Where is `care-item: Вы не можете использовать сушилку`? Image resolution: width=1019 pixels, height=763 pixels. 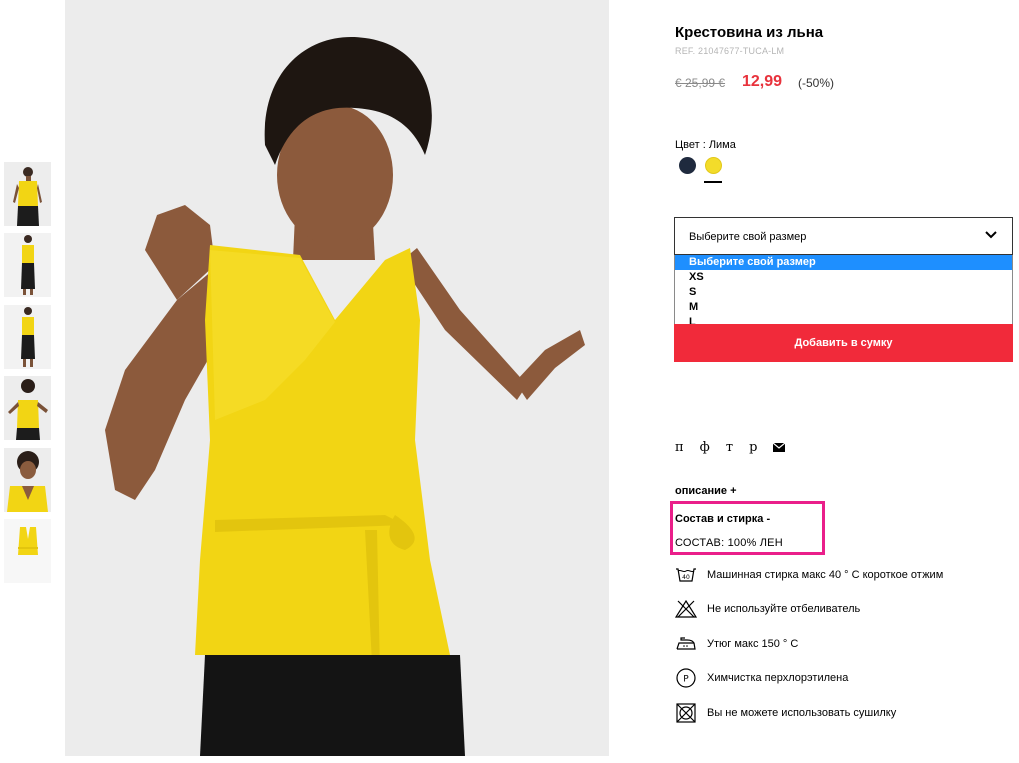 care-item: Вы не можете использовать сушилку is located at coordinates (785, 713).